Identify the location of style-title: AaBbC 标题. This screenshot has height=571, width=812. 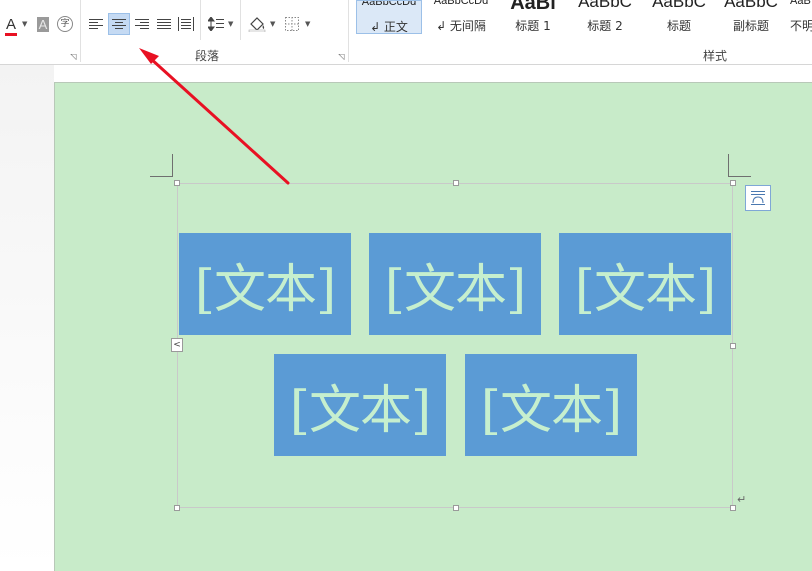
(679, 17).